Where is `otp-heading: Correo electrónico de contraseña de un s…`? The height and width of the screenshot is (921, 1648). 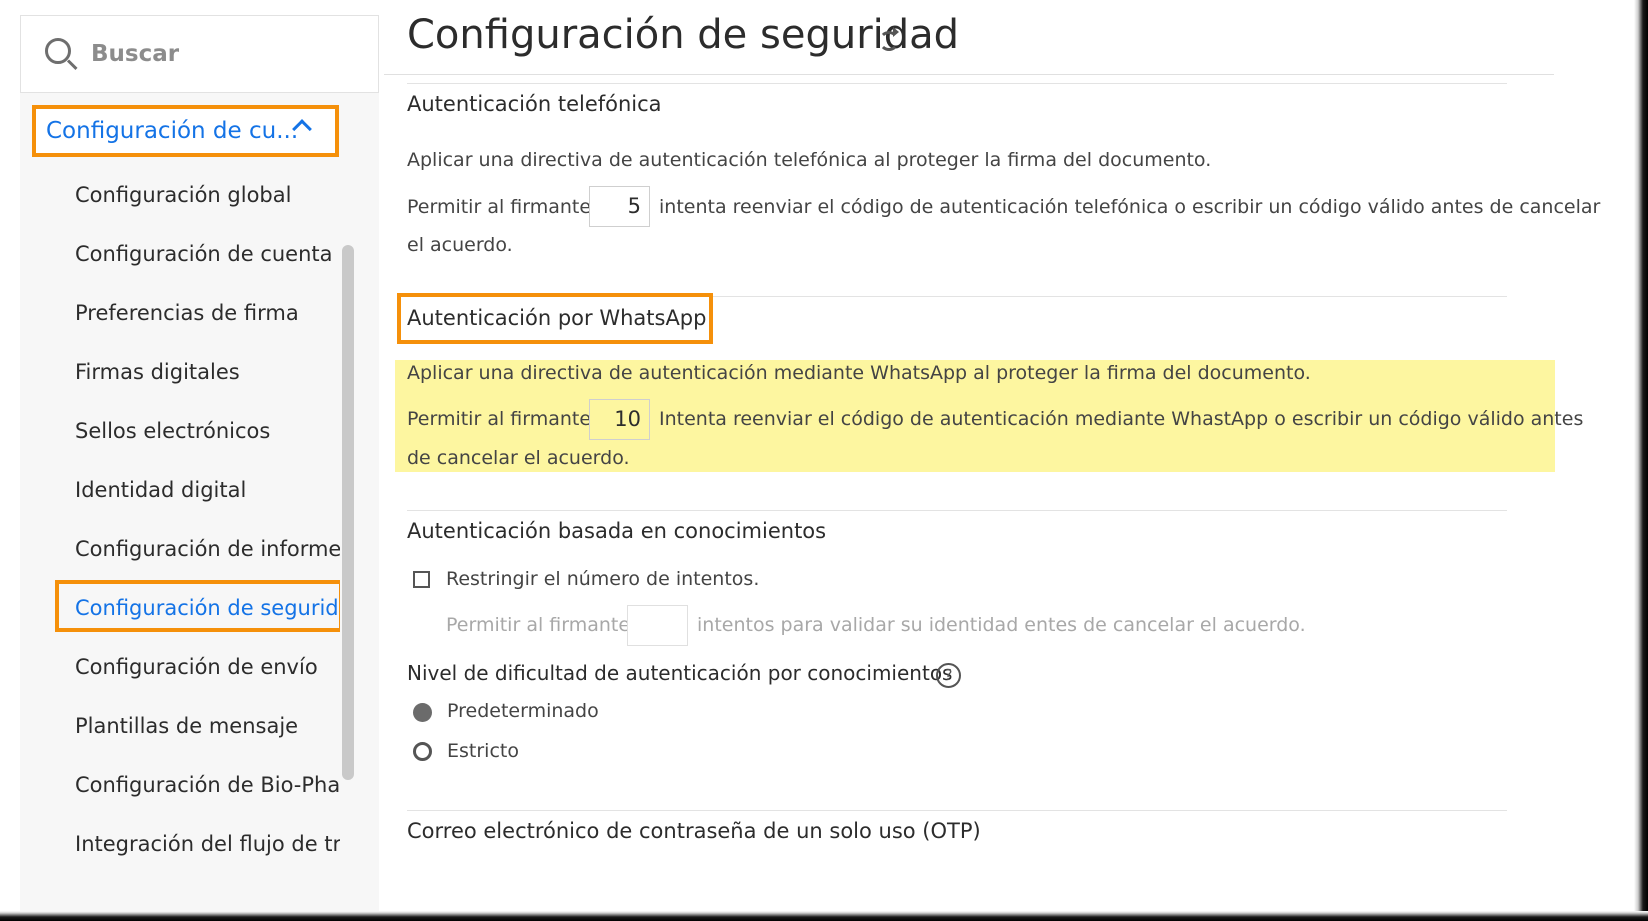 otp-heading: Correo electrónico de contraseña de un s… is located at coordinates (694, 831).